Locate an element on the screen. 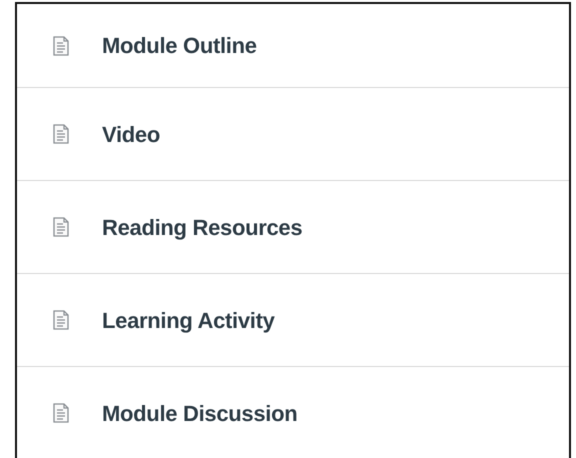 The height and width of the screenshot is (458, 576). item-label: Video is located at coordinates (131, 134).